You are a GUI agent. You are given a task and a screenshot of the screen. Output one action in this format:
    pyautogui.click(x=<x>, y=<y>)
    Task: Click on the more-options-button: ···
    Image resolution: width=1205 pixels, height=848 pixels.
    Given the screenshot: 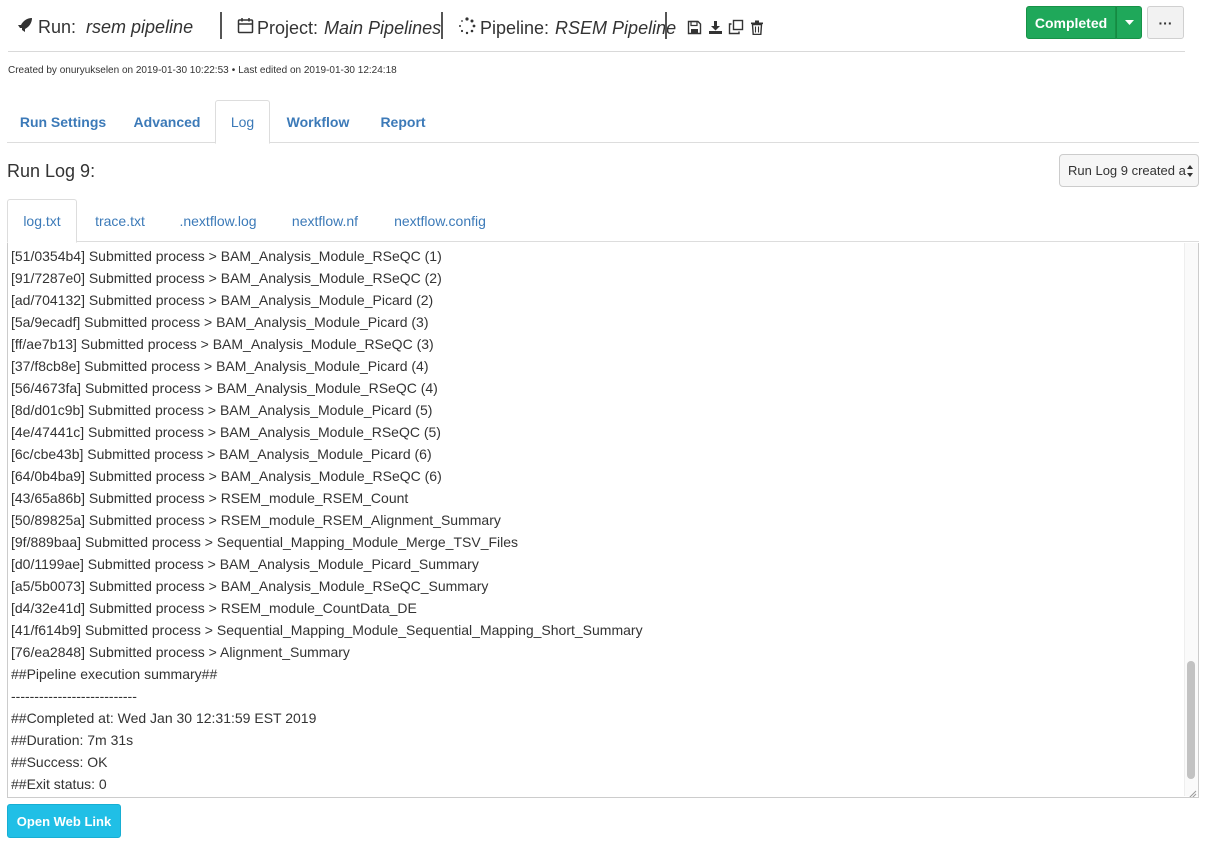 What is the action you would take?
    pyautogui.click(x=1165, y=22)
    